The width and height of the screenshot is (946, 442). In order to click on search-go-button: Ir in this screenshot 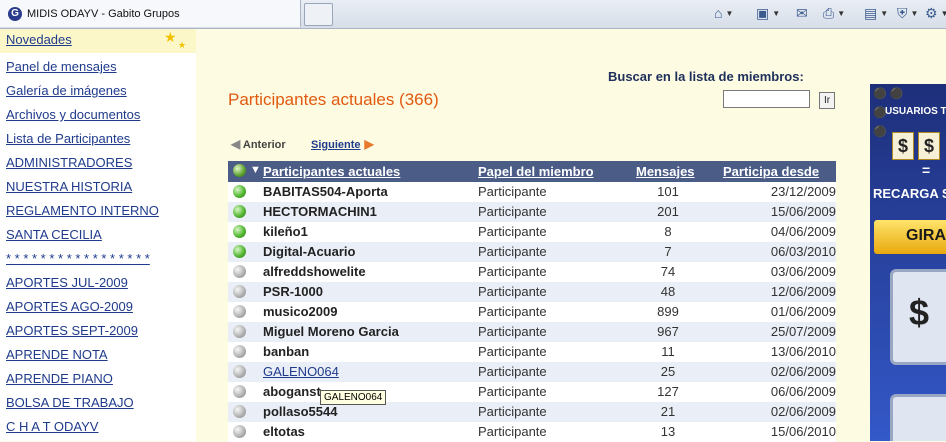, I will do `click(827, 100)`.